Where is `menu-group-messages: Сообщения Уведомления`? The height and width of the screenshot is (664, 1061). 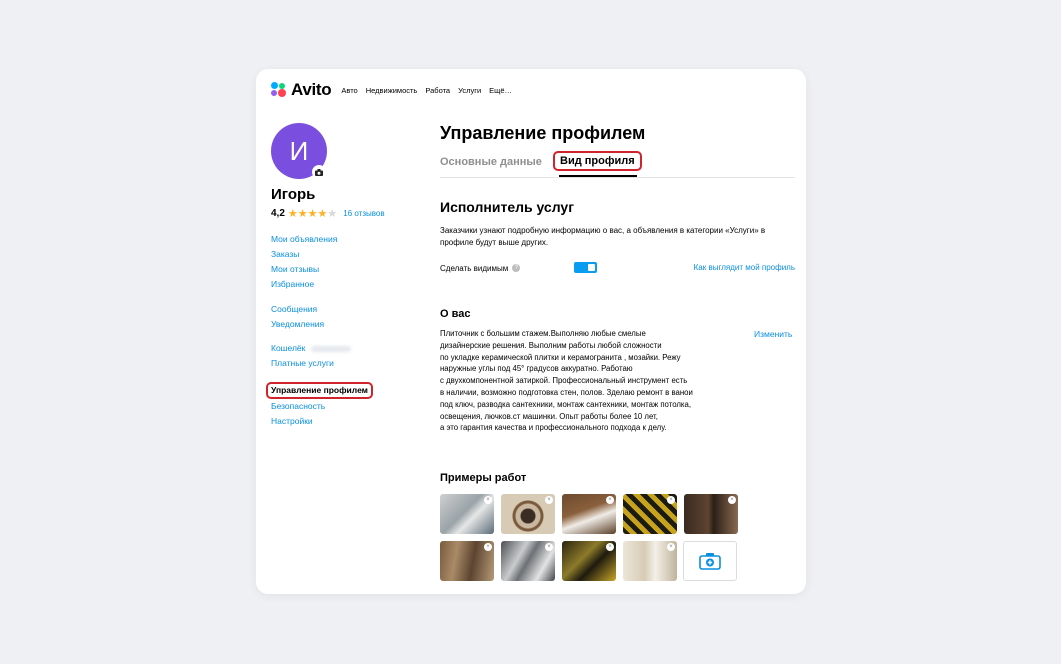 menu-group-messages: Сообщения Уведомления is located at coordinates (297, 317).